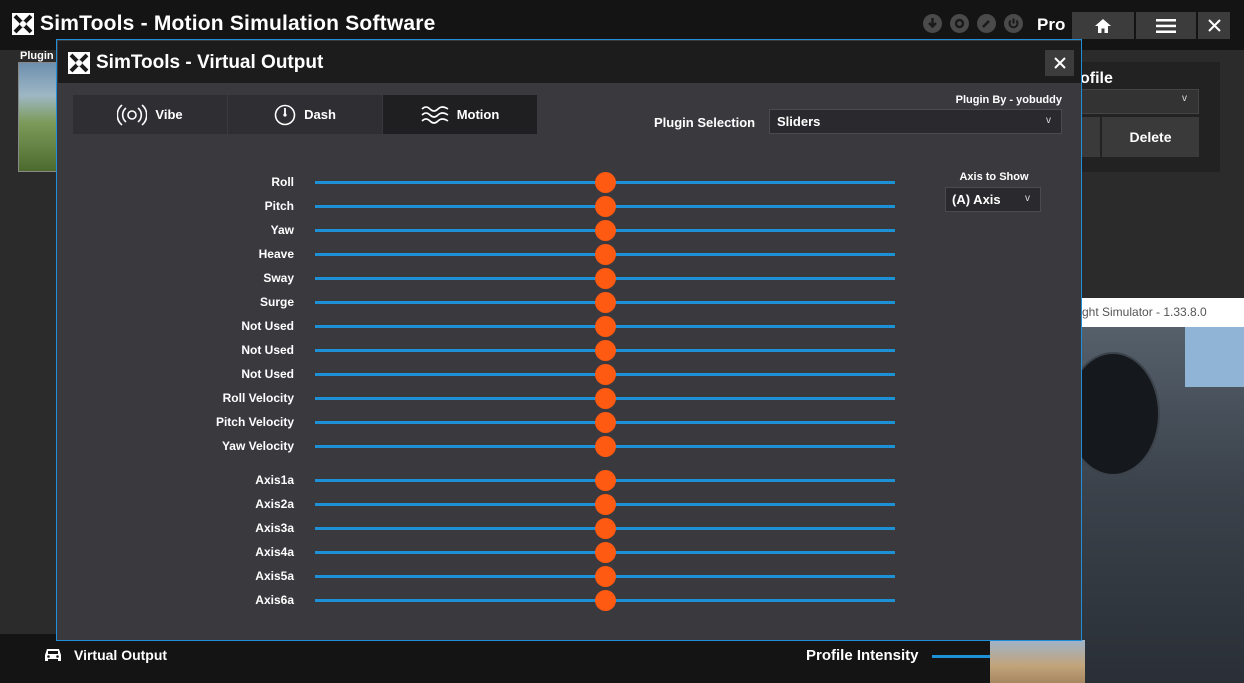  What do you see at coordinates (320, 114) in the screenshot?
I see `tab-dash-label: Dash` at bounding box center [320, 114].